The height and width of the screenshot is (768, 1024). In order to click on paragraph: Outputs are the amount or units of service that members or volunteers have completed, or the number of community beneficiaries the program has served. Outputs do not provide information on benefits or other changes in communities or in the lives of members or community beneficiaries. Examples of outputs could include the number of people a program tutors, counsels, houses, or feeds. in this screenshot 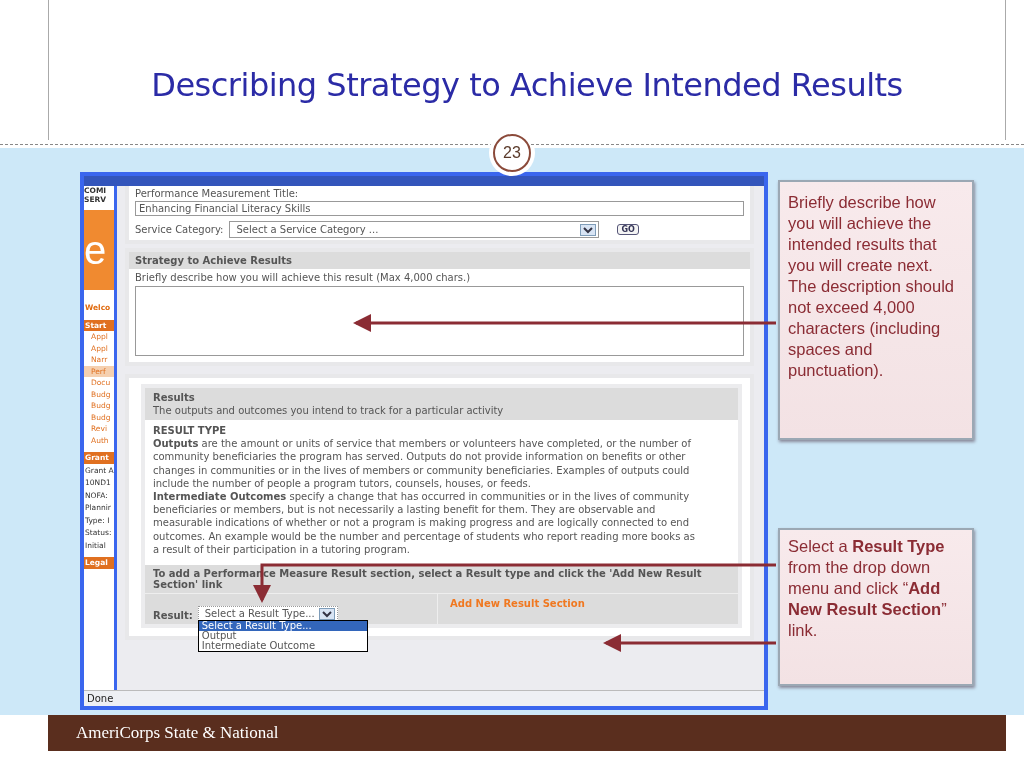, I will do `click(423, 463)`.